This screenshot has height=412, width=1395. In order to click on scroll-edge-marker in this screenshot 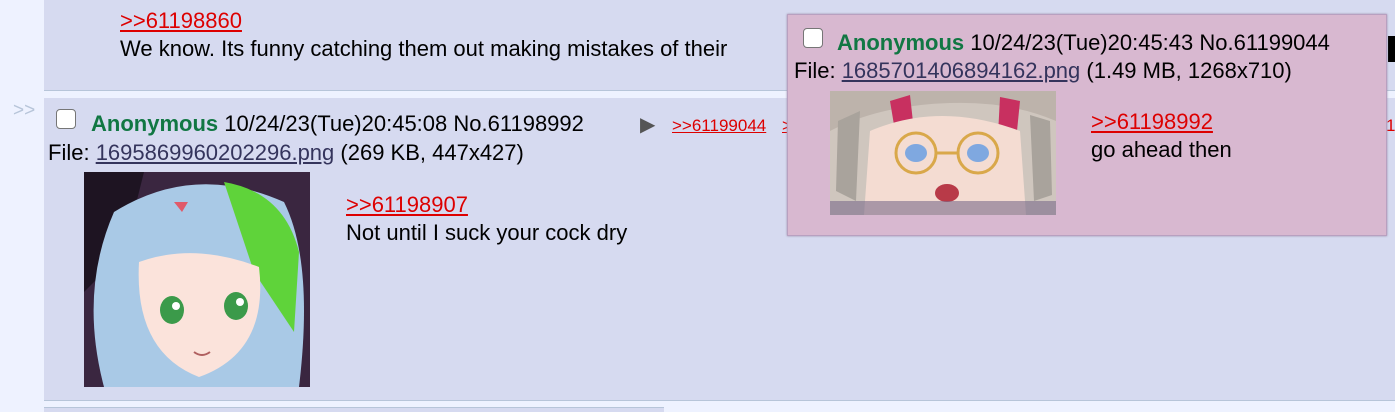, I will do `click(1391, 49)`.